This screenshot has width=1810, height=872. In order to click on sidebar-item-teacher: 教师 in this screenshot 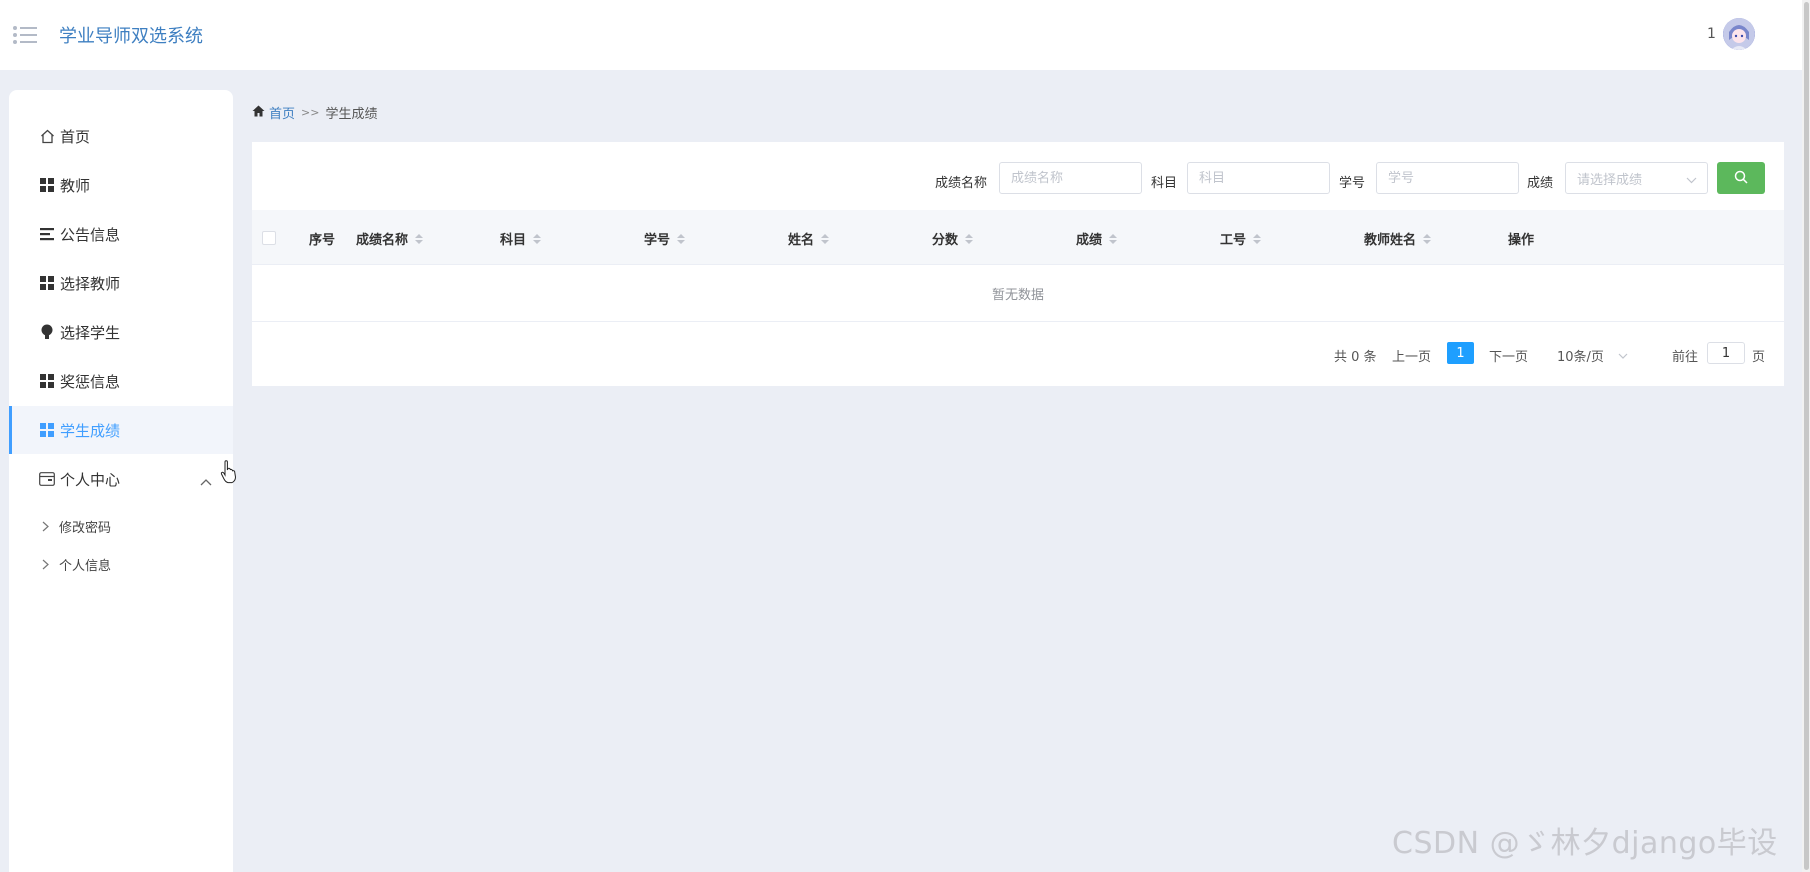, I will do `click(121, 185)`.